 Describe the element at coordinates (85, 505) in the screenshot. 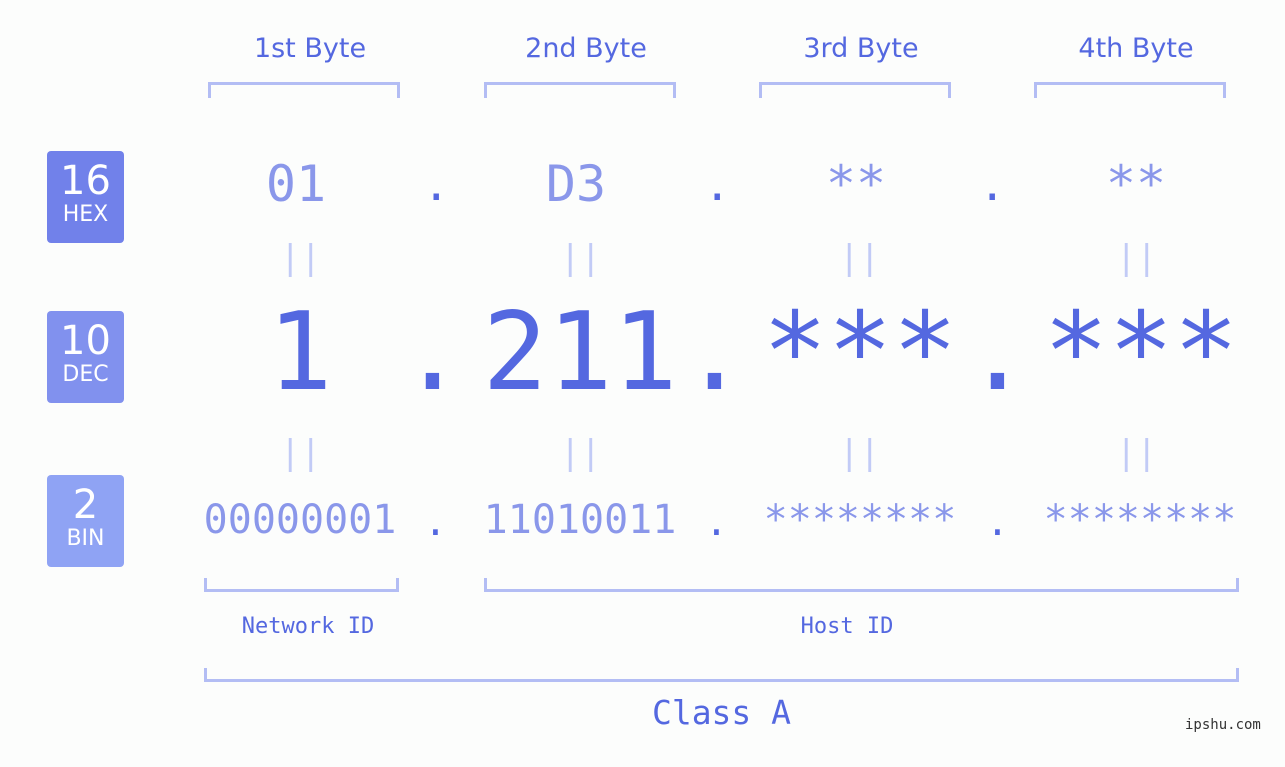

I see `bin-badge-number: 2` at that location.